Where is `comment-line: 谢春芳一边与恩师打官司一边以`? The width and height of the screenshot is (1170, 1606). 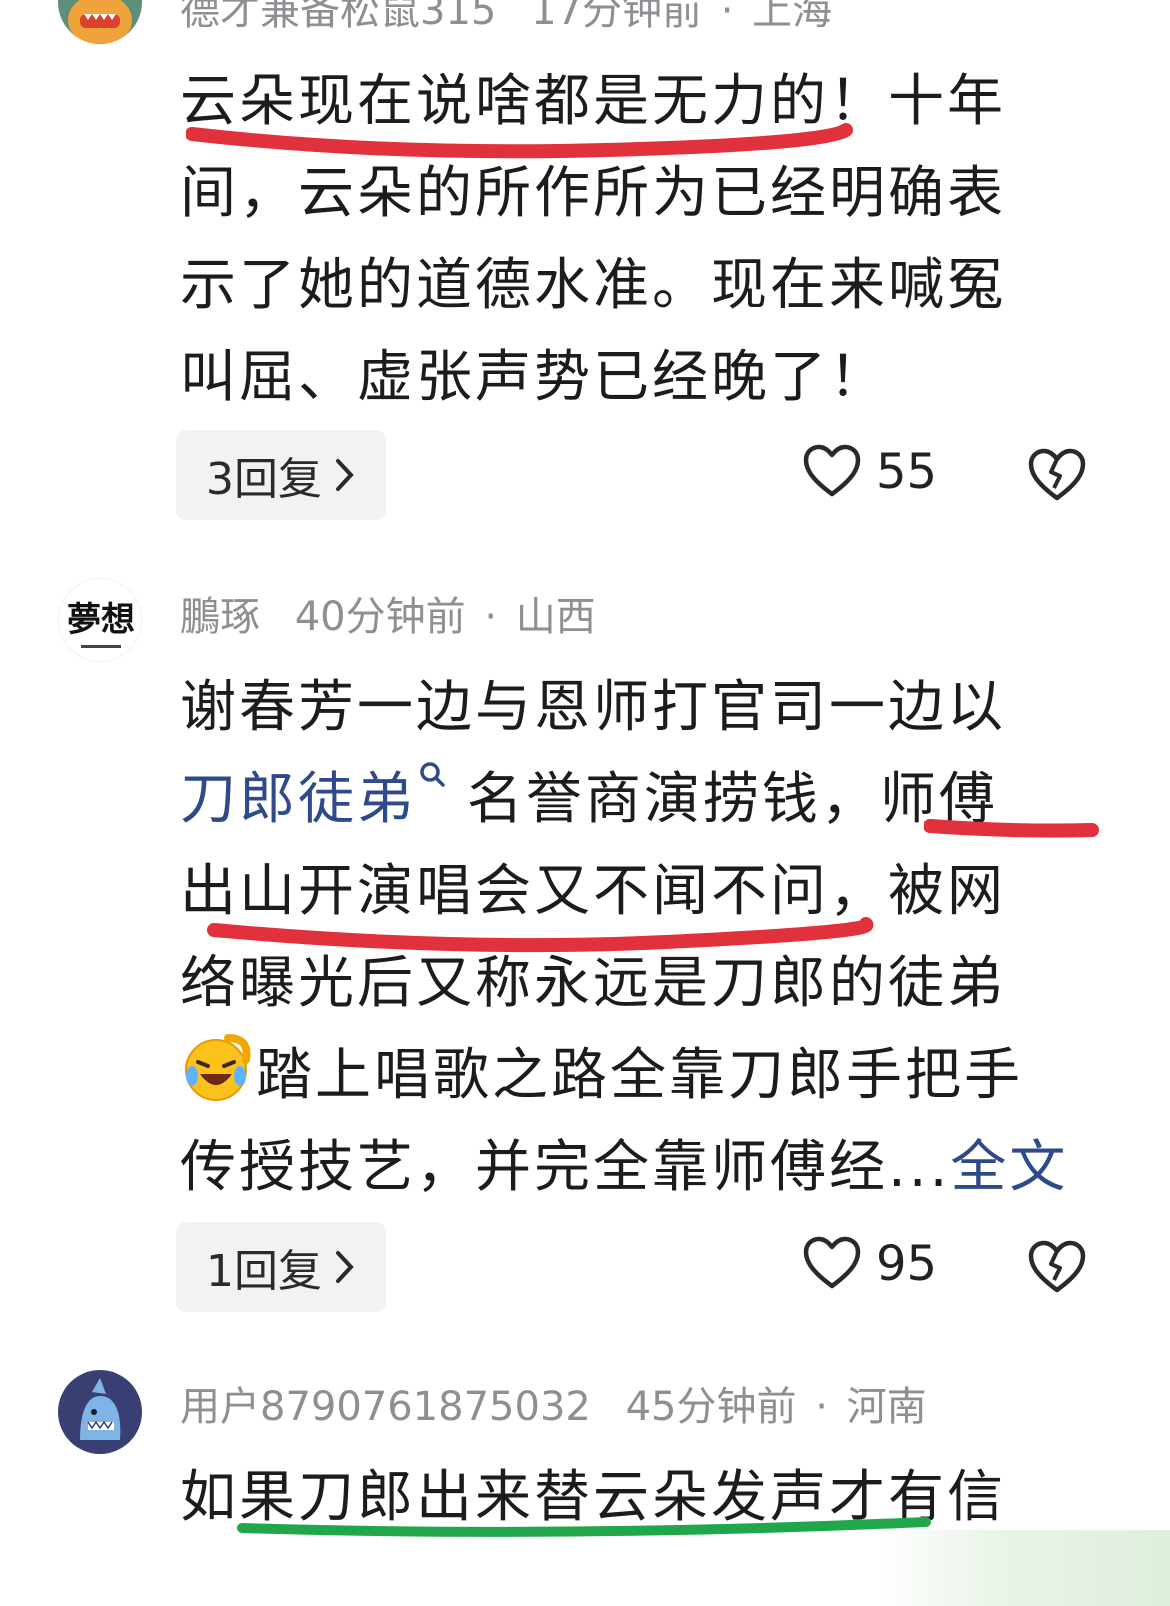 comment-line: 谢春芳一边与恩师打官司一边以 is located at coordinates (593, 707).